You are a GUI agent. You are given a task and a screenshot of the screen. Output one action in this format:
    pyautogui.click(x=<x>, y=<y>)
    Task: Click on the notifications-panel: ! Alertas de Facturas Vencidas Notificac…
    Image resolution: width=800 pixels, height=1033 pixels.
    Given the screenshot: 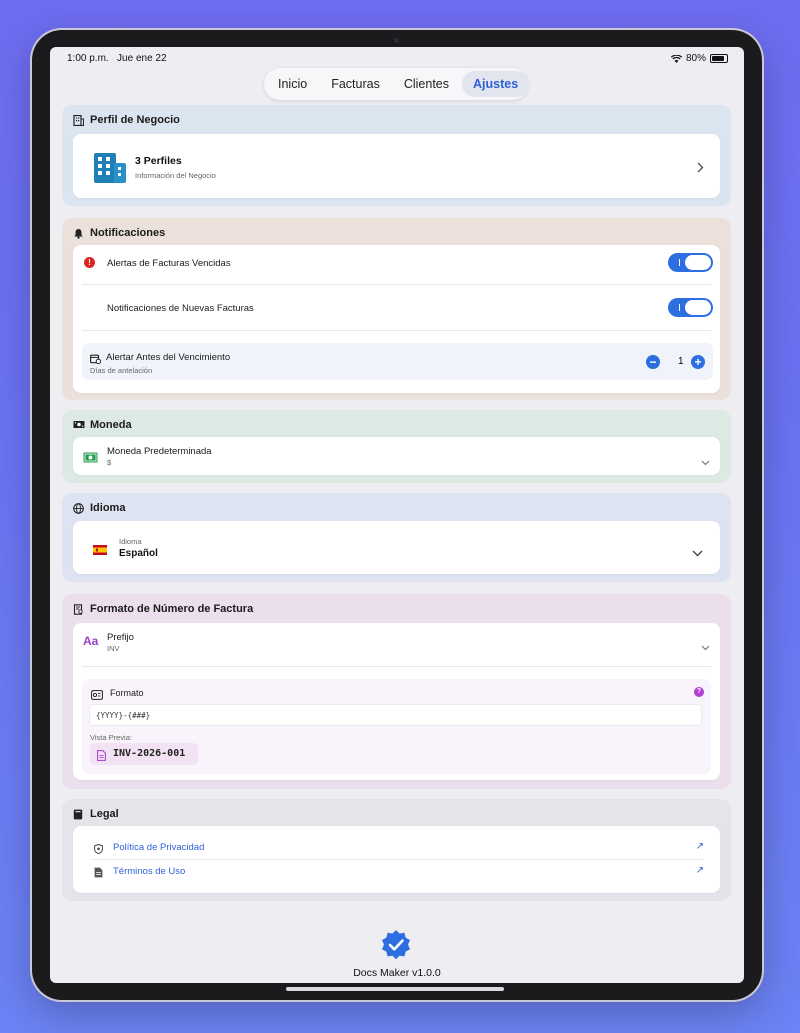 What is the action you would take?
    pyautogui.click(x=396, y=319)
    